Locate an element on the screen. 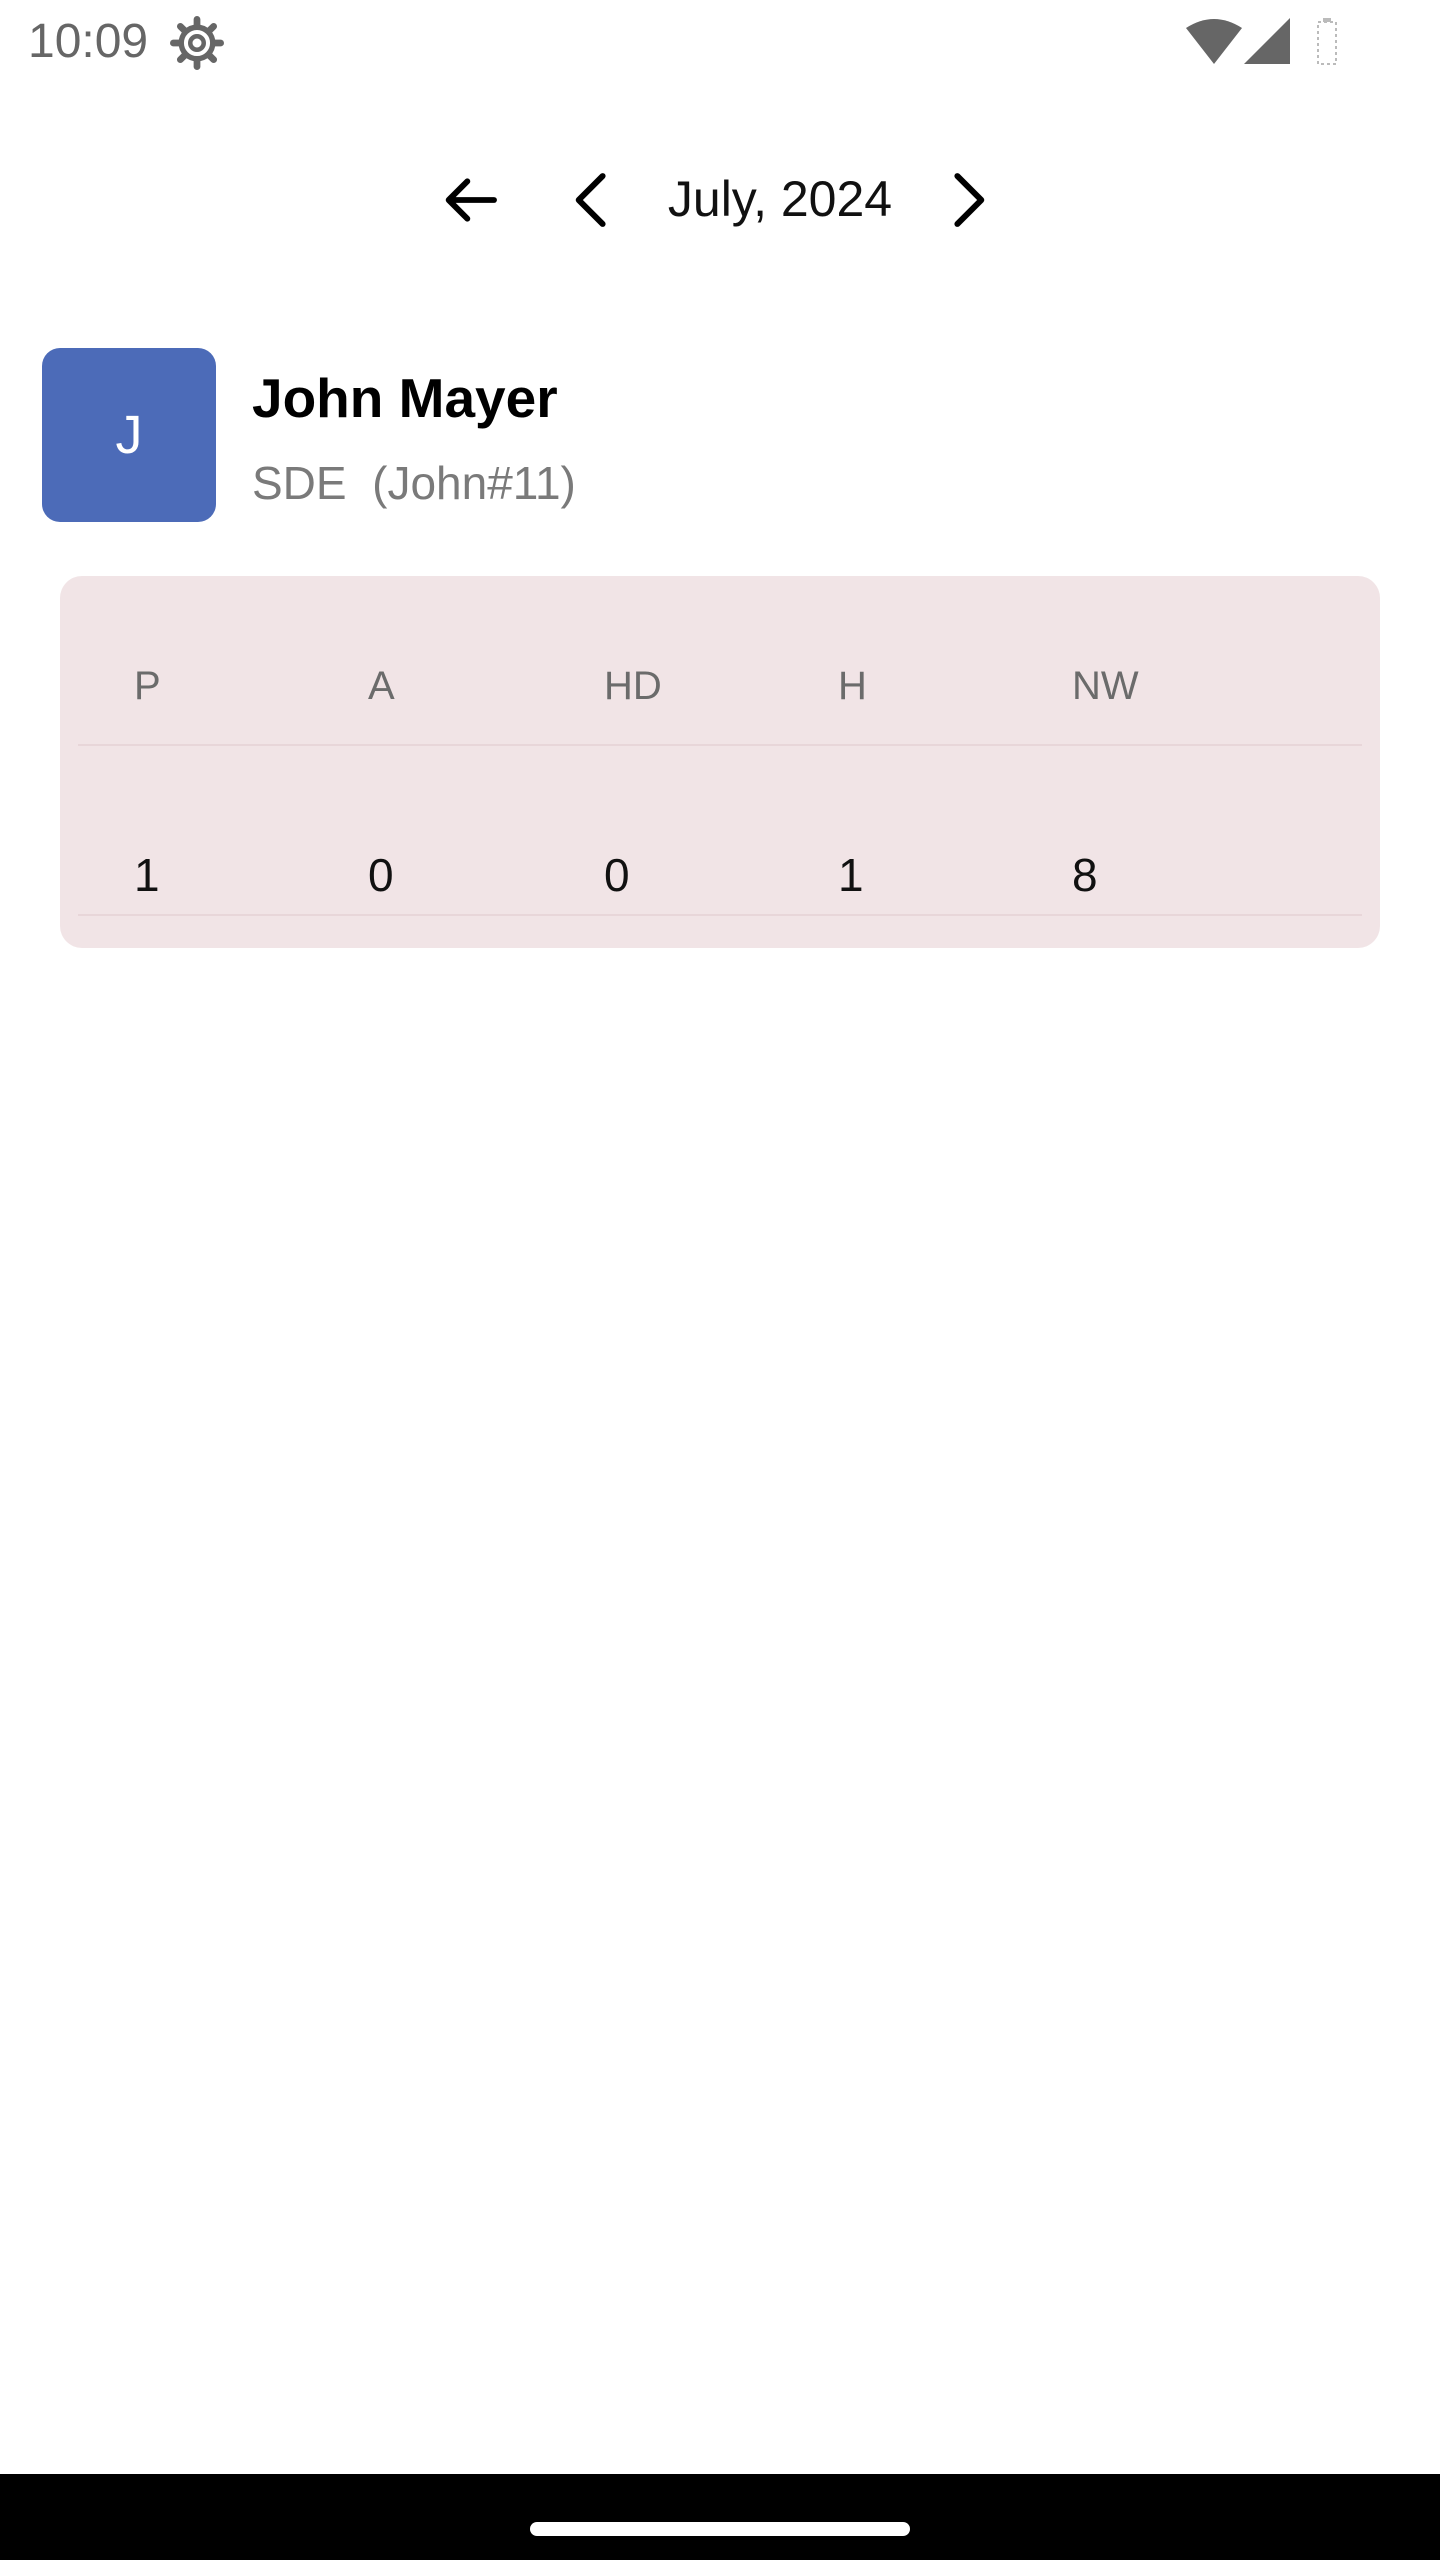  value-absent: 0 is located at coordinates (381, 875).